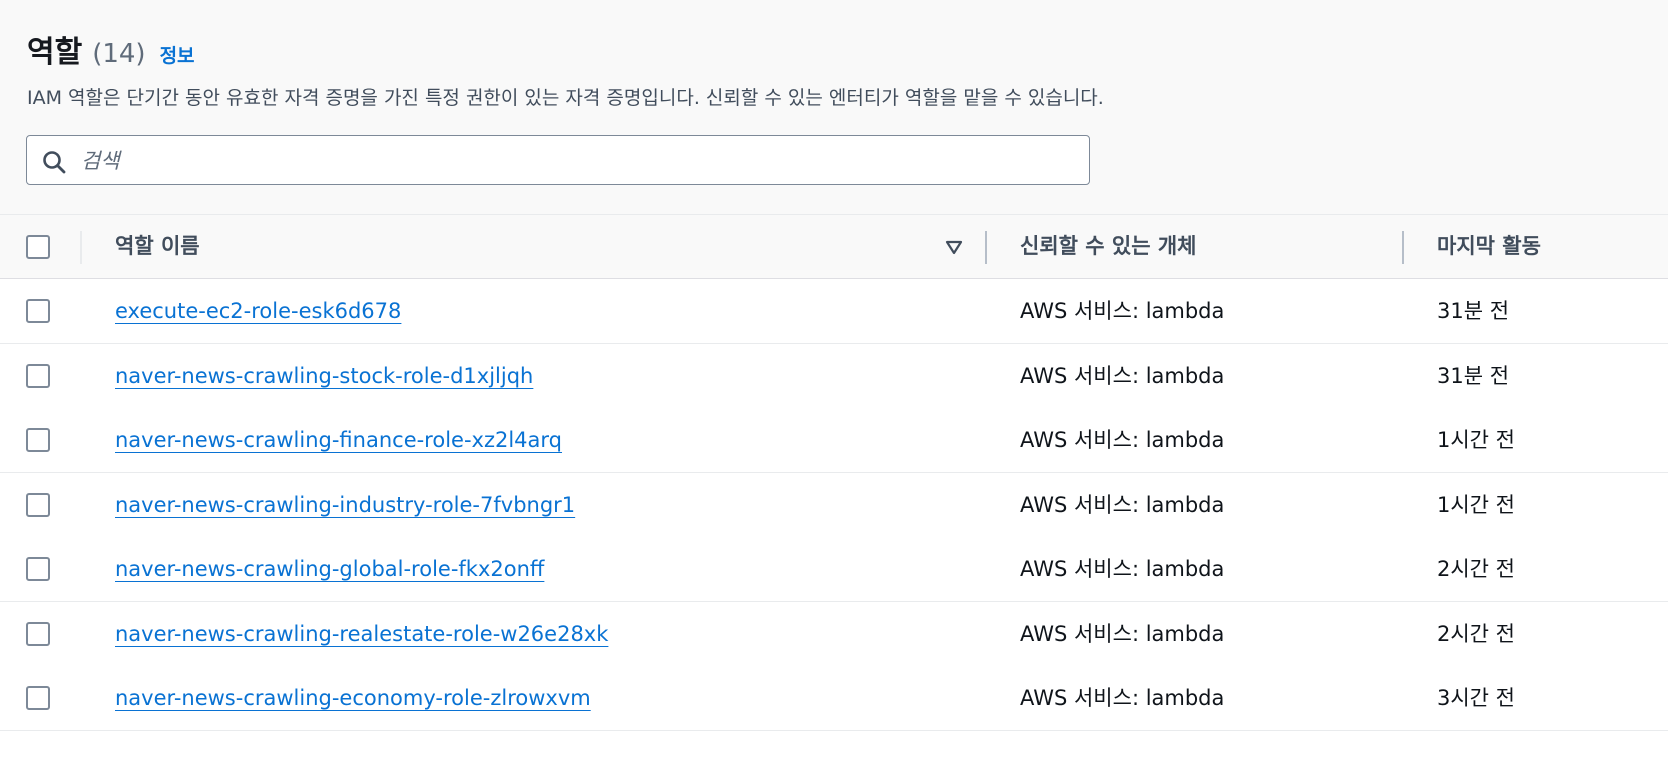  What do you see at coordinates (258, 311) in the screenshot?
I see `role-name-link: execute-ec2-role-esk6d678` at bounding box center [258, 311].